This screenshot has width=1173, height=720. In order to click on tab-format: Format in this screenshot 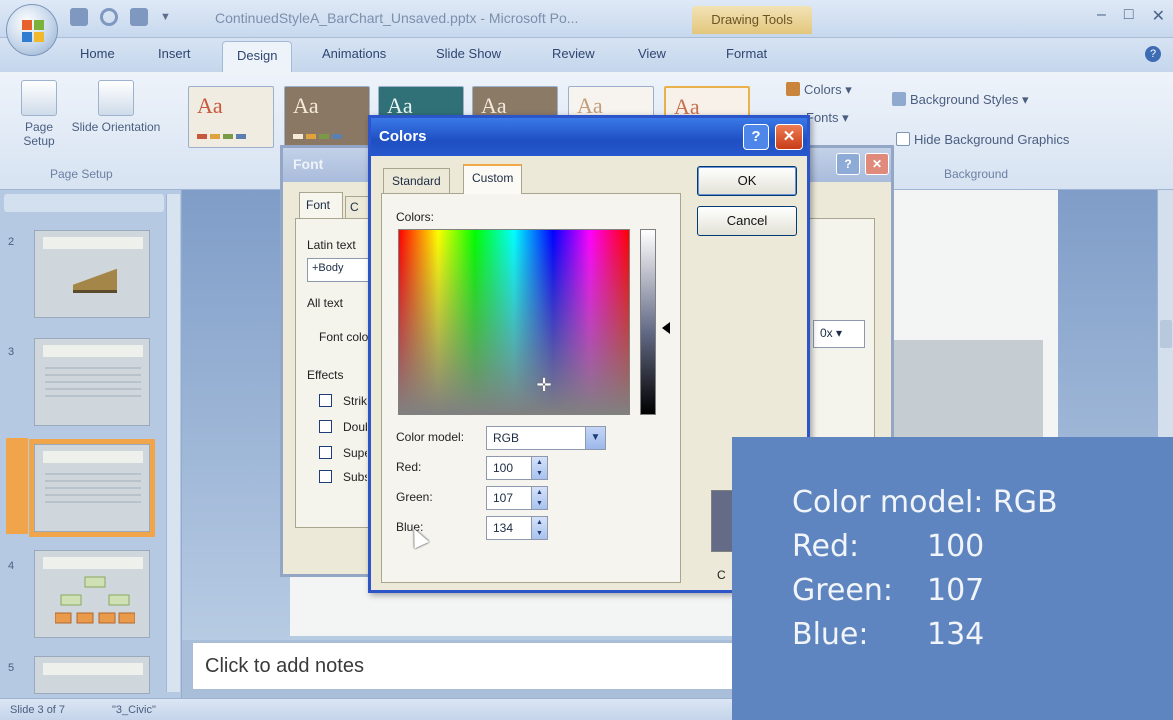, I will do `click(746, 53)`.